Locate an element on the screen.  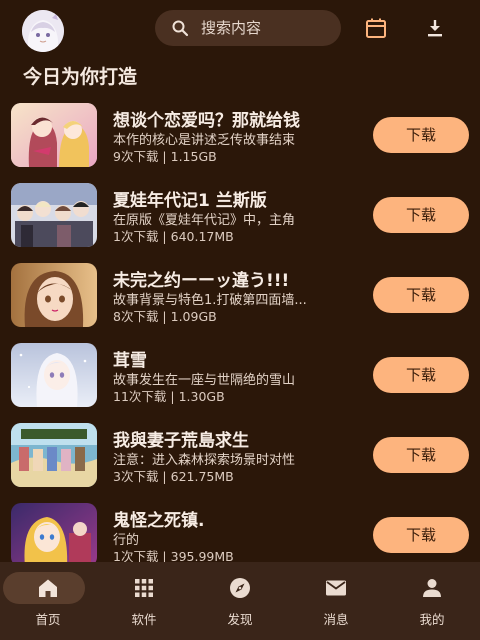
search-input is located at coordinates (261, 28).